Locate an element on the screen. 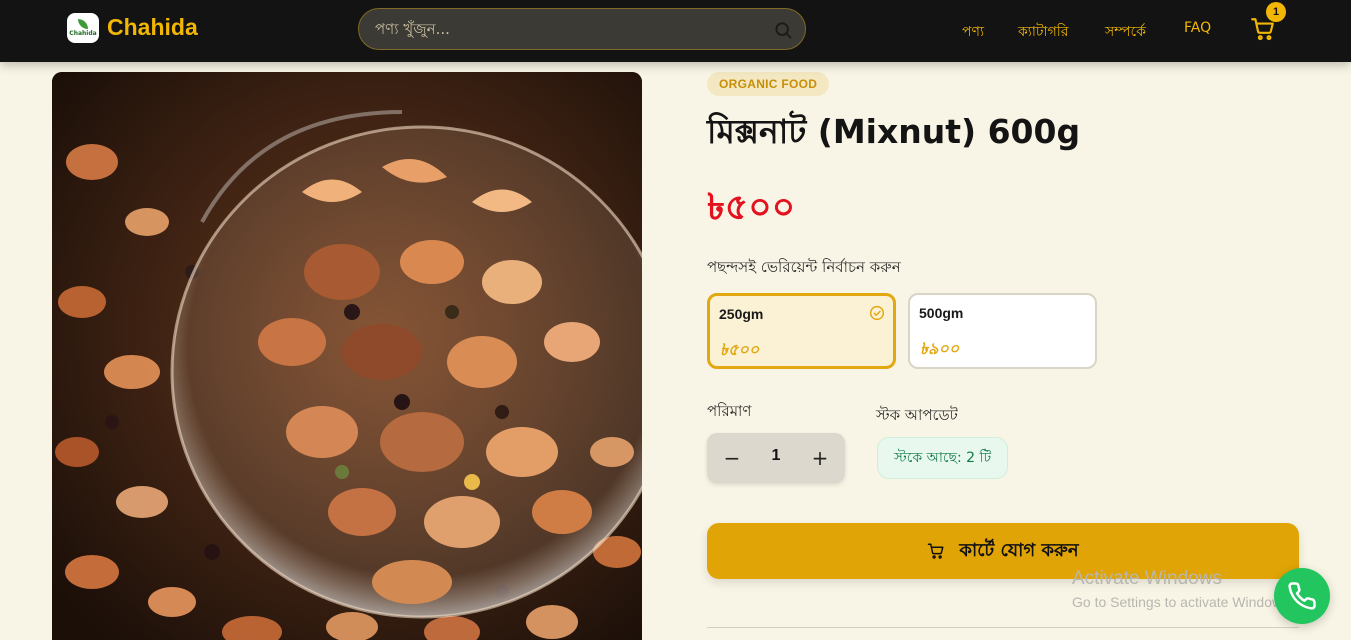 The image size is (1351, 640). cart-count-badge: 1 is located at coordinates (1276, 12).